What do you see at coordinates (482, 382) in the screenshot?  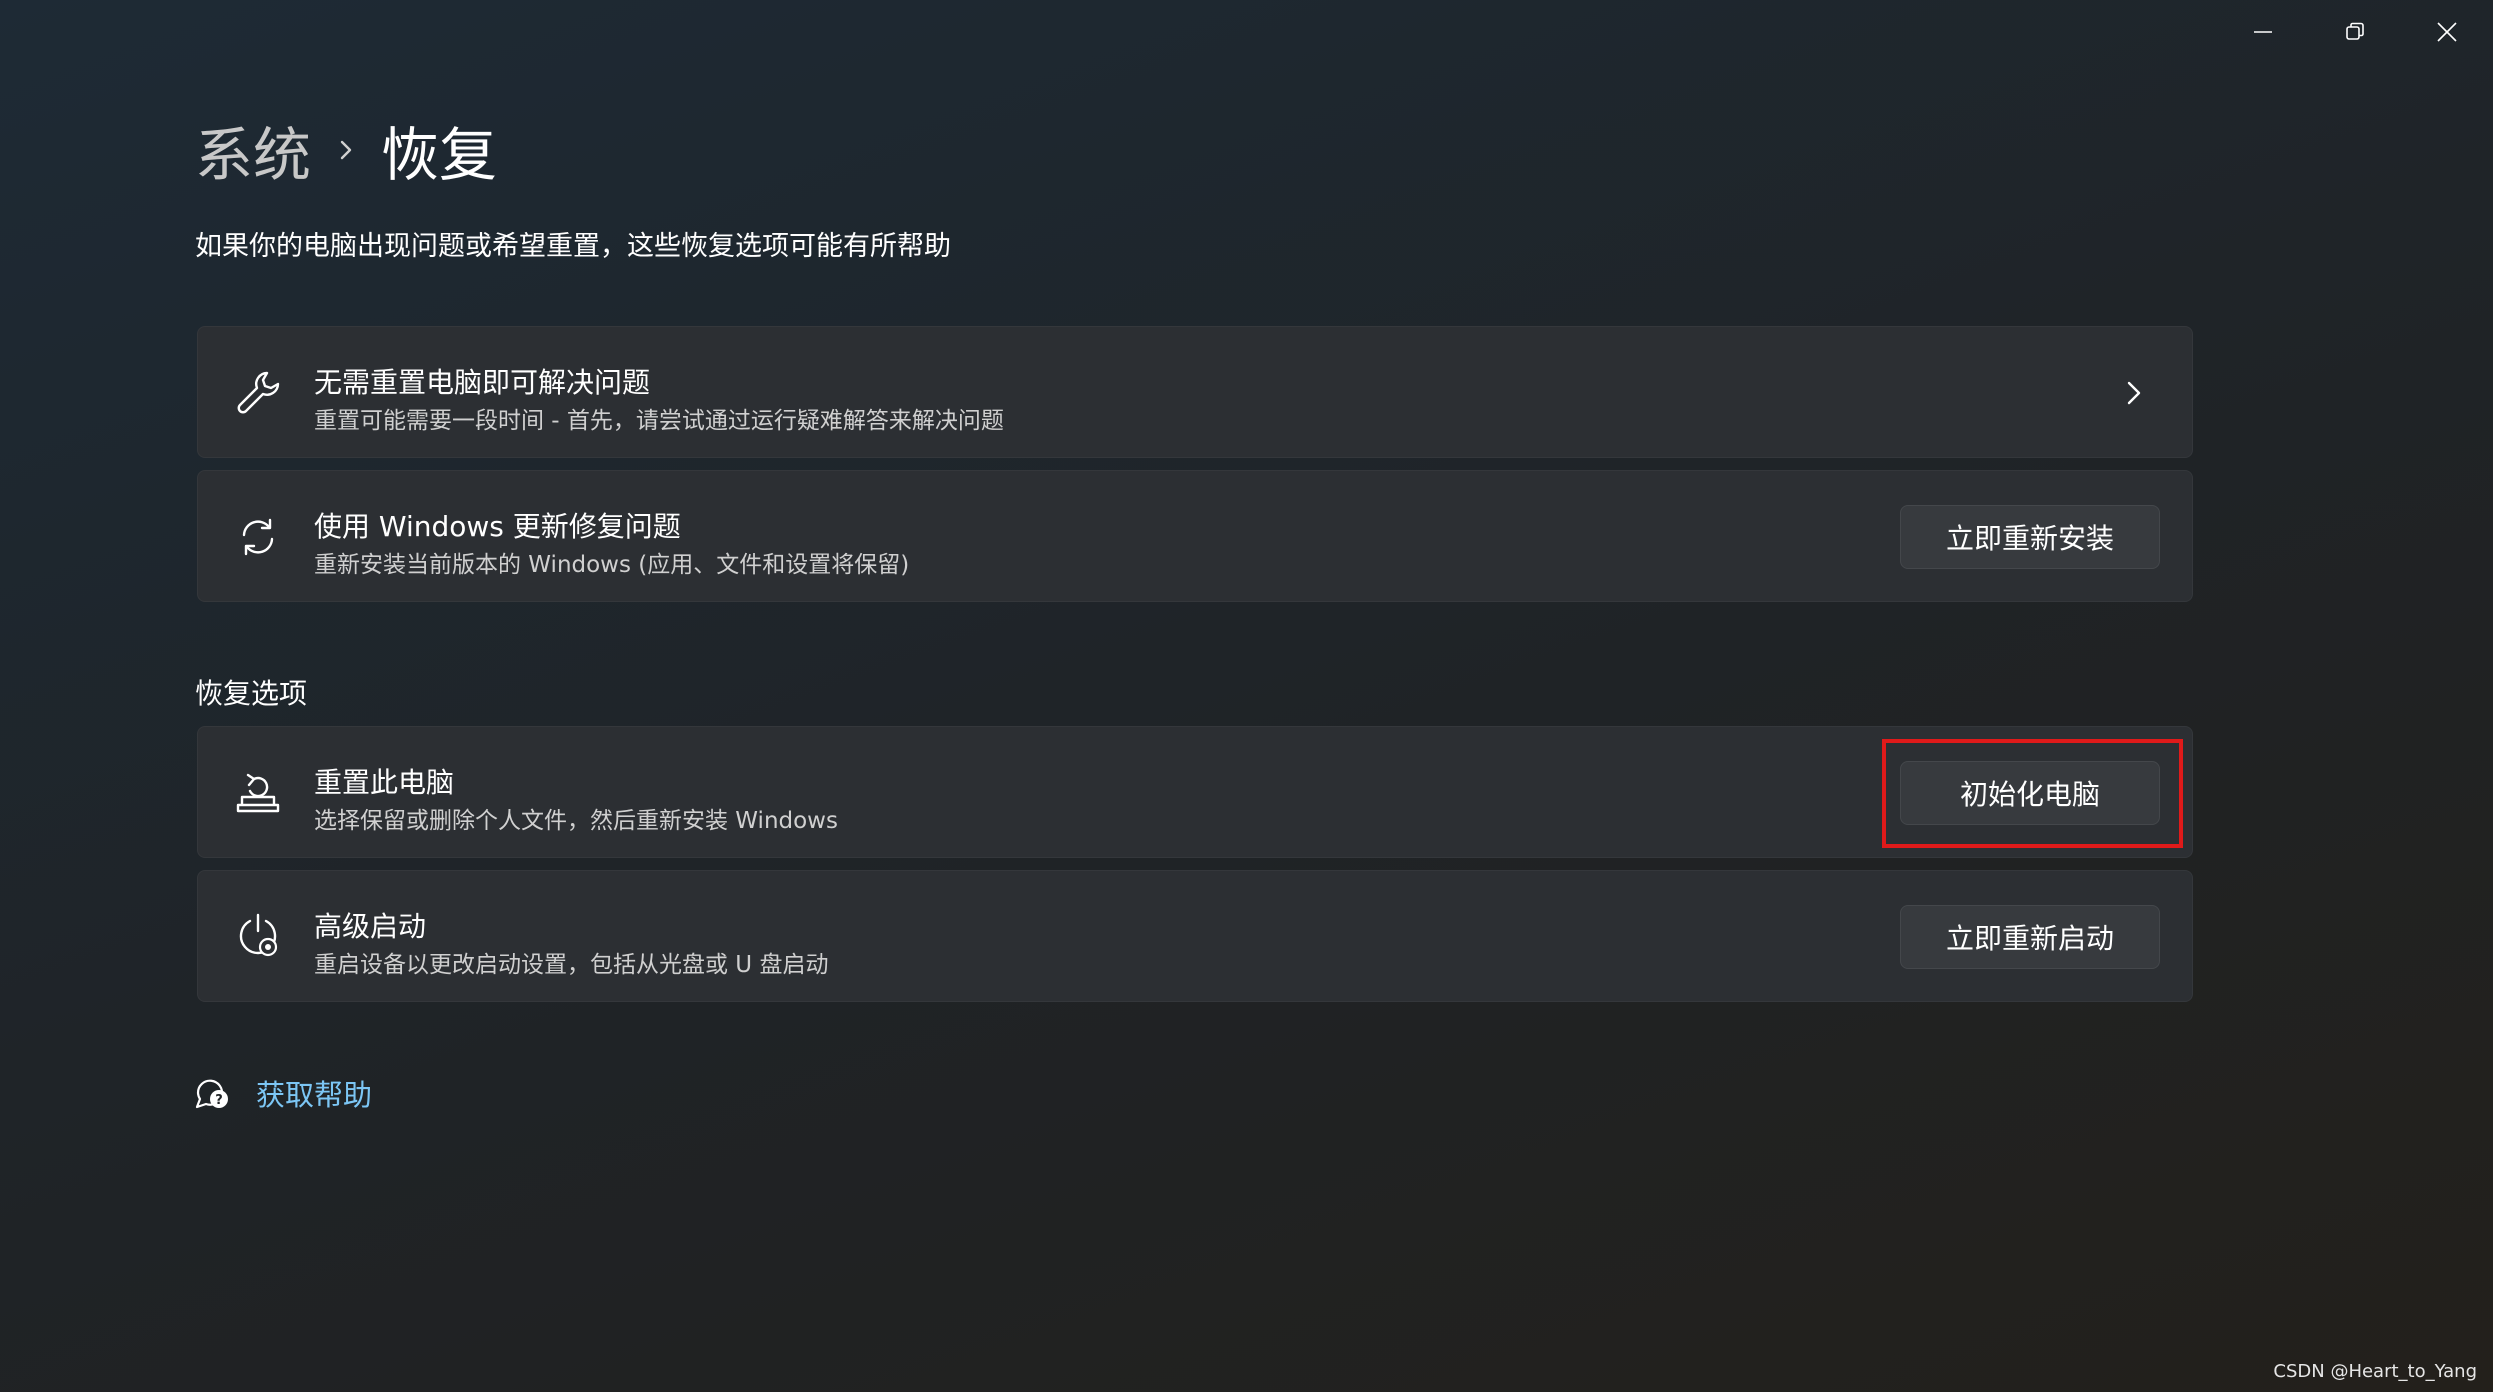 I see `troubleshoot-title: 无需重置电脑即可解决问题` at bounding box center [482, 382].